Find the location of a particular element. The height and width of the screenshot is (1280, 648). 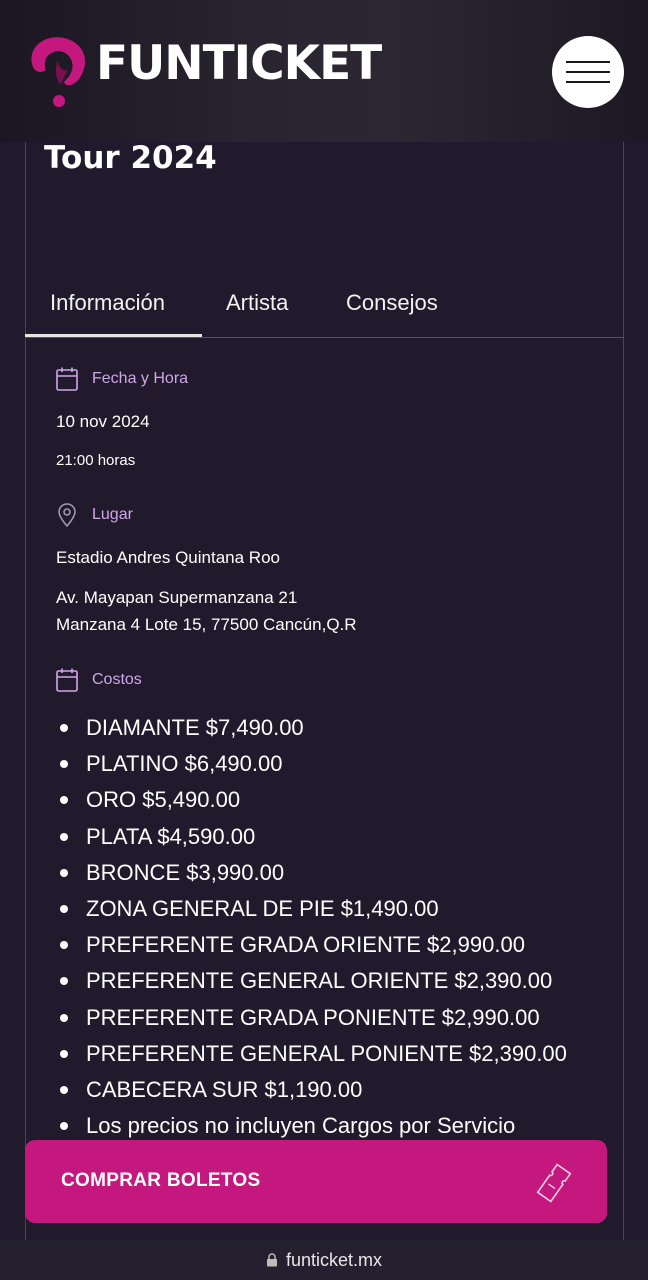

price-item: DIAMANTE $7,490.00 is located at coordinates (195, 728).